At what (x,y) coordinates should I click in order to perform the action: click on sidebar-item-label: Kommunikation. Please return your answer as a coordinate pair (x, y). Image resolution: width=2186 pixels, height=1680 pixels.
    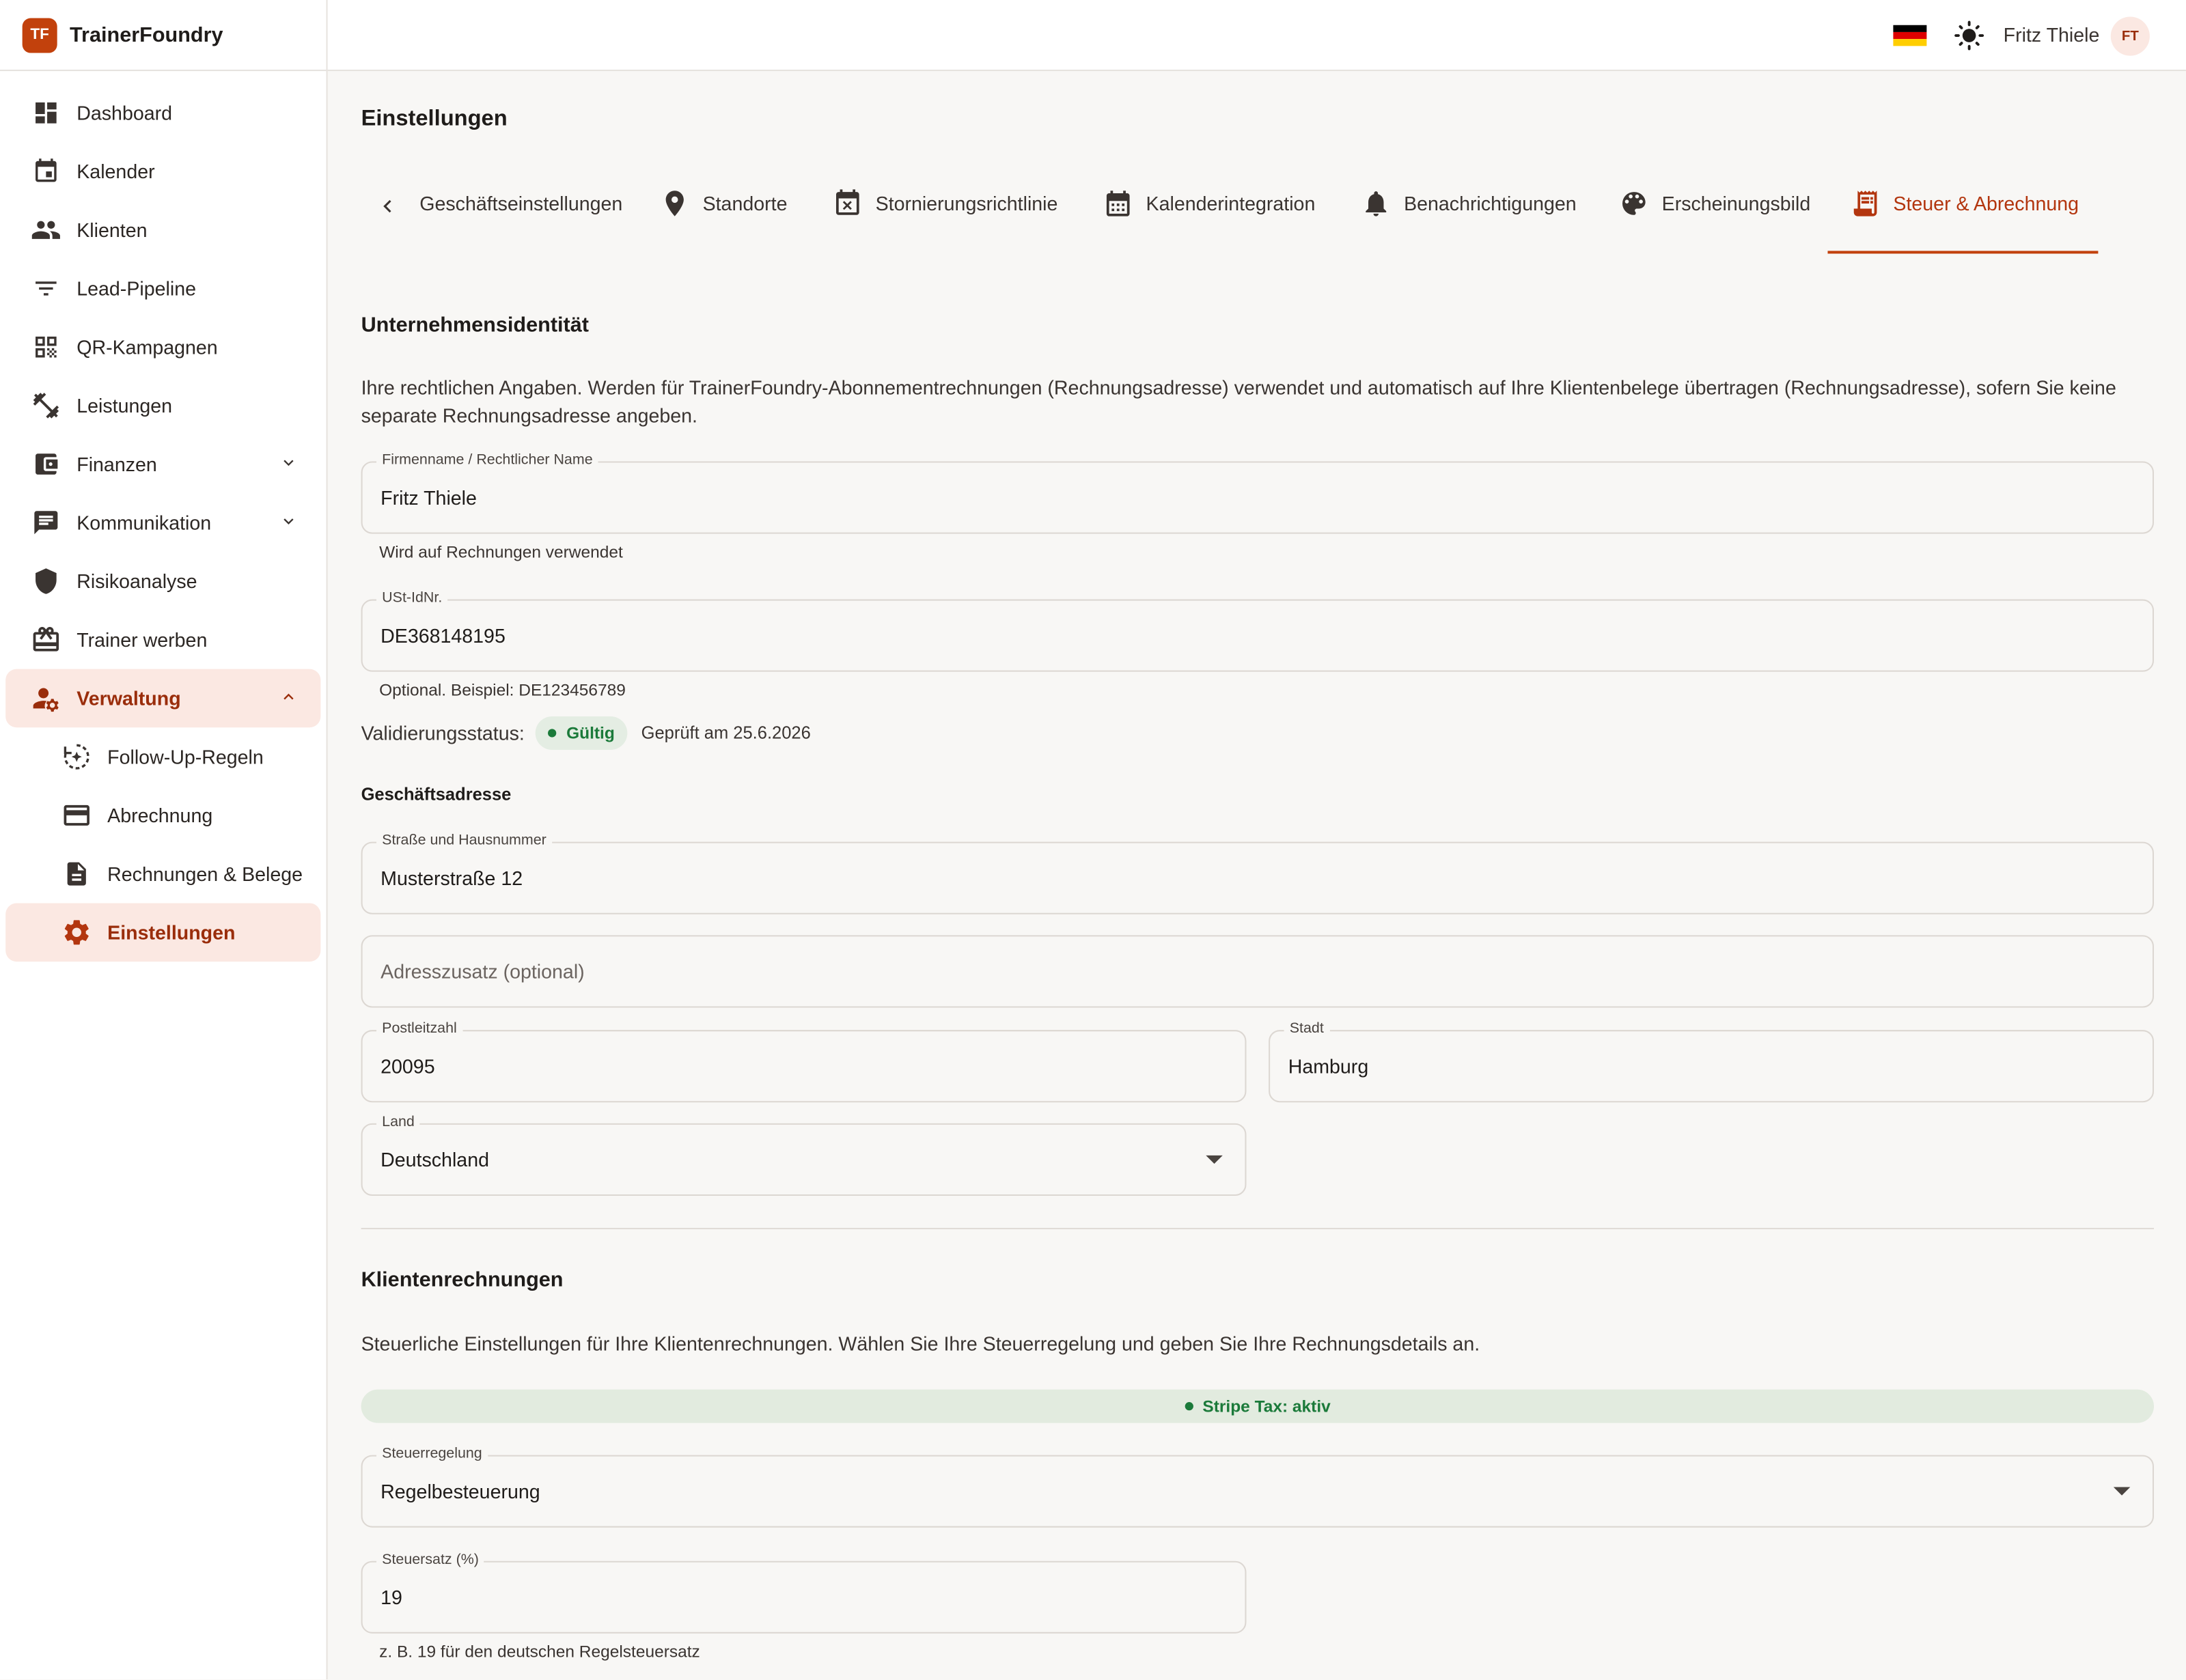
    Looking at the image, I should click on (144, 522).